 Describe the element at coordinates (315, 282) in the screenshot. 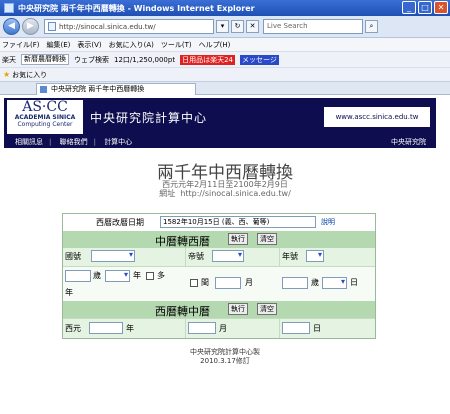

I see `c2w-dayunit-label: 歲` at that location.